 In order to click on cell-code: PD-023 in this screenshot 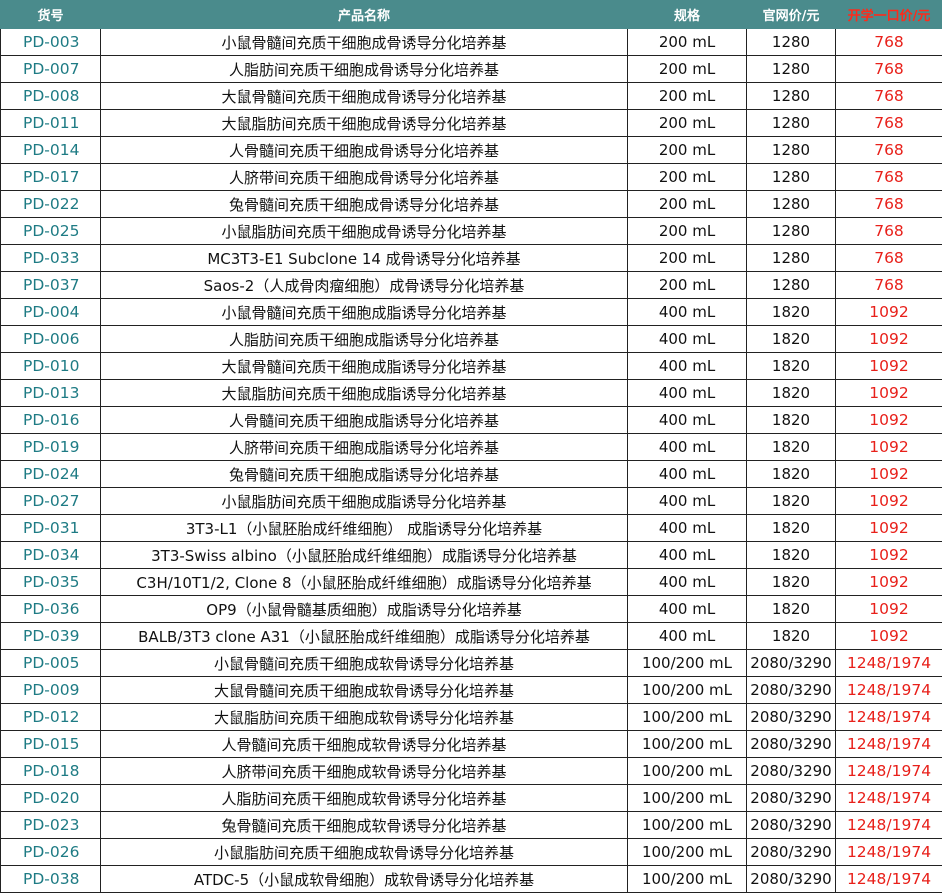, I will do `click(51, 825)`.